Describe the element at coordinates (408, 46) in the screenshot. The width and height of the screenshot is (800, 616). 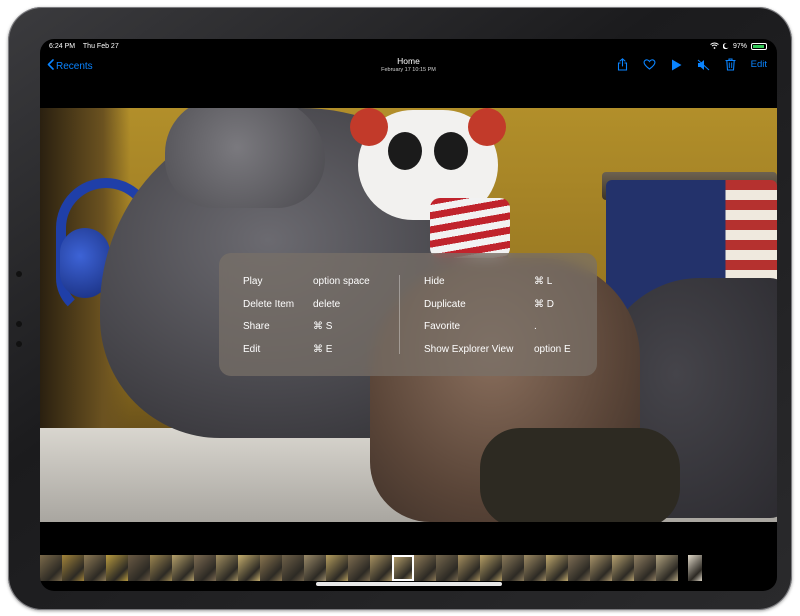
I see `status-bar: 6:24 PM Thu Feb 27 97%` at that location.